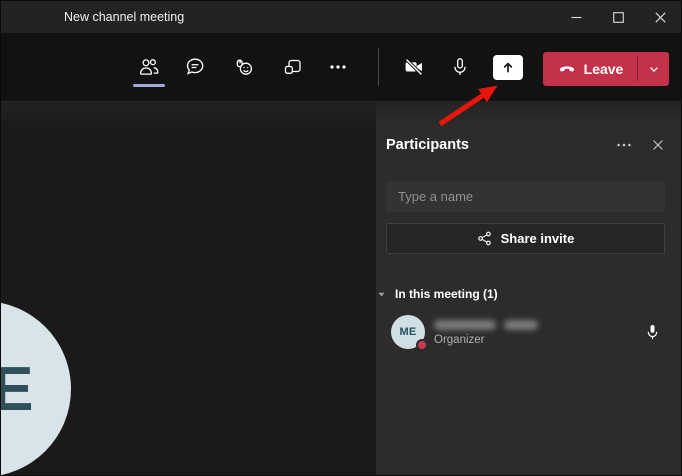 Image resolution: width=682 pixels, height=476 pixels. What do you see at coordinates (409, 333) in the screenshot?
I see `avatar: ME` at bounding box center [409, 333].